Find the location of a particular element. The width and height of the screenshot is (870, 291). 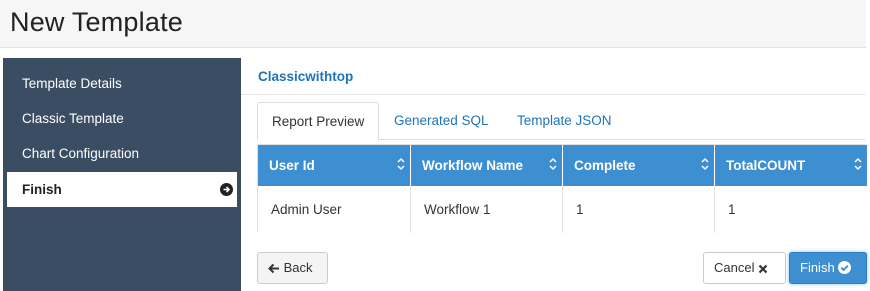

sidebar-item-label: Chart Configuration is located at coordinates (81, 153).